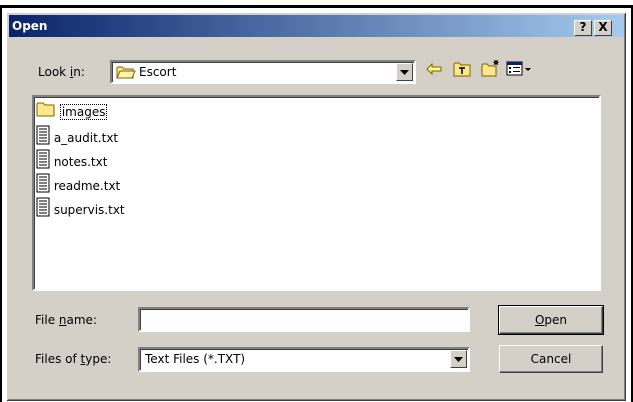 This screenshot has width=633, height=402. Describe the element at coordinates (583, 28) in the screenshot. I see `help-button: ?` at that location.